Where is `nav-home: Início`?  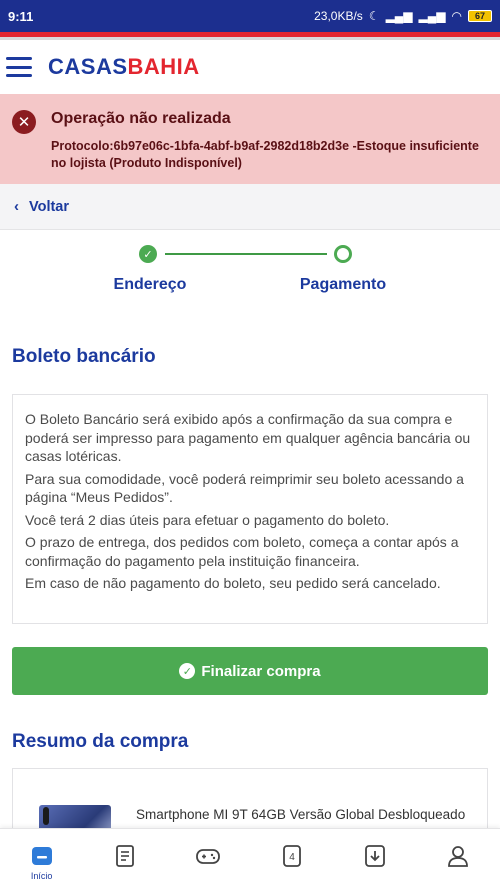
nav-home: Início is located at coordinates (41, 859).